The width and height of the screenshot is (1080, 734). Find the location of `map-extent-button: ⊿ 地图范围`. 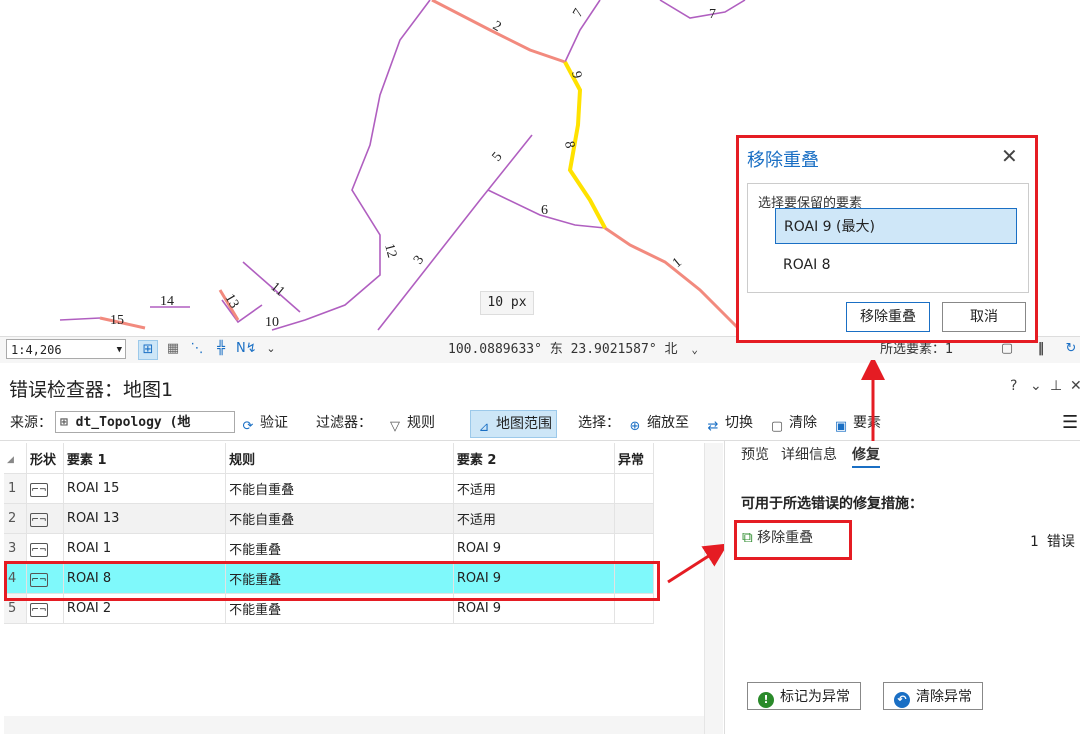

map-extent-button: ⊿ 地图范围 is located at coordinates (513, 424).